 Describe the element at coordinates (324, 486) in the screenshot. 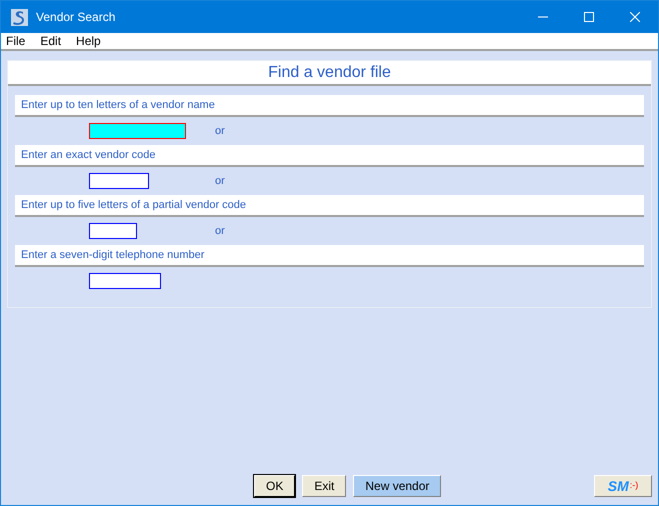

I see `dialog-button: Exit` at that location.